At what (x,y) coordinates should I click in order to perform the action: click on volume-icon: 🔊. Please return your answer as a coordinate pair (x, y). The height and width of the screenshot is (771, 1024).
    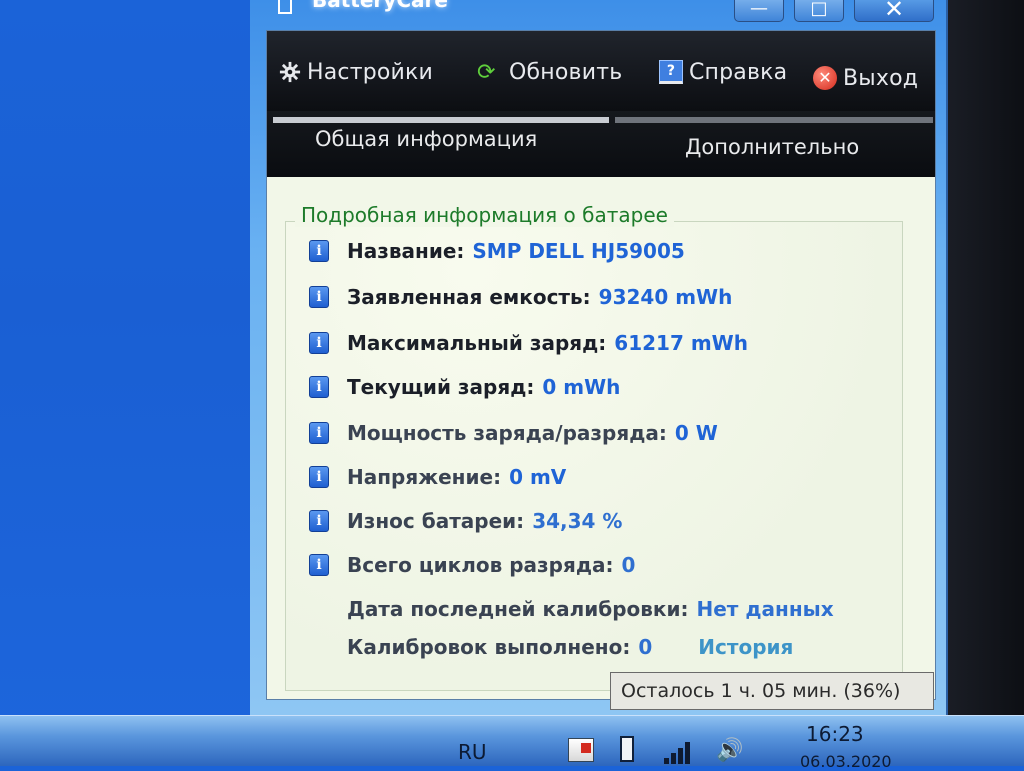
    Looking at the image, I should click on (729, 750).